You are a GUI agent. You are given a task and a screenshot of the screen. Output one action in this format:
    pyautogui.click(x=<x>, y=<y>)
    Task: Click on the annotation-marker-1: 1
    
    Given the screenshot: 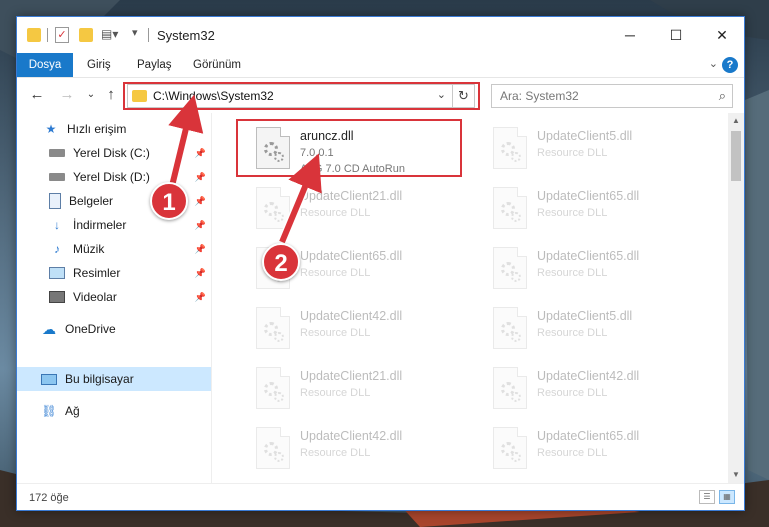 What is the action you would take?
    pyautogui.click(x=169, y=201)
    